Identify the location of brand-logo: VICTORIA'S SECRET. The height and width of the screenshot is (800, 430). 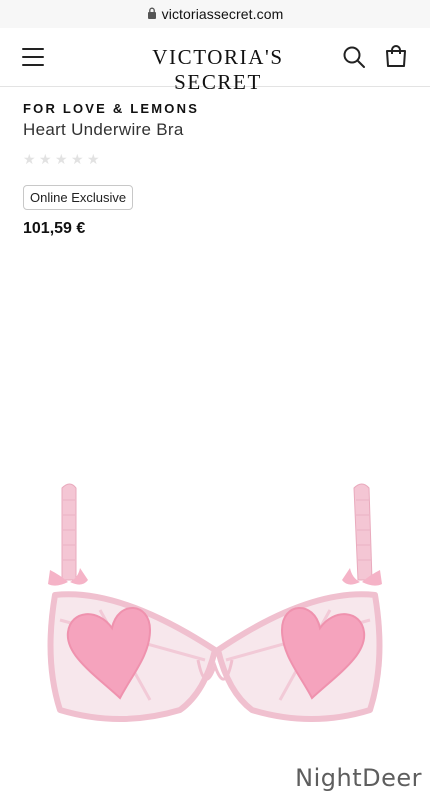
(218, 70).